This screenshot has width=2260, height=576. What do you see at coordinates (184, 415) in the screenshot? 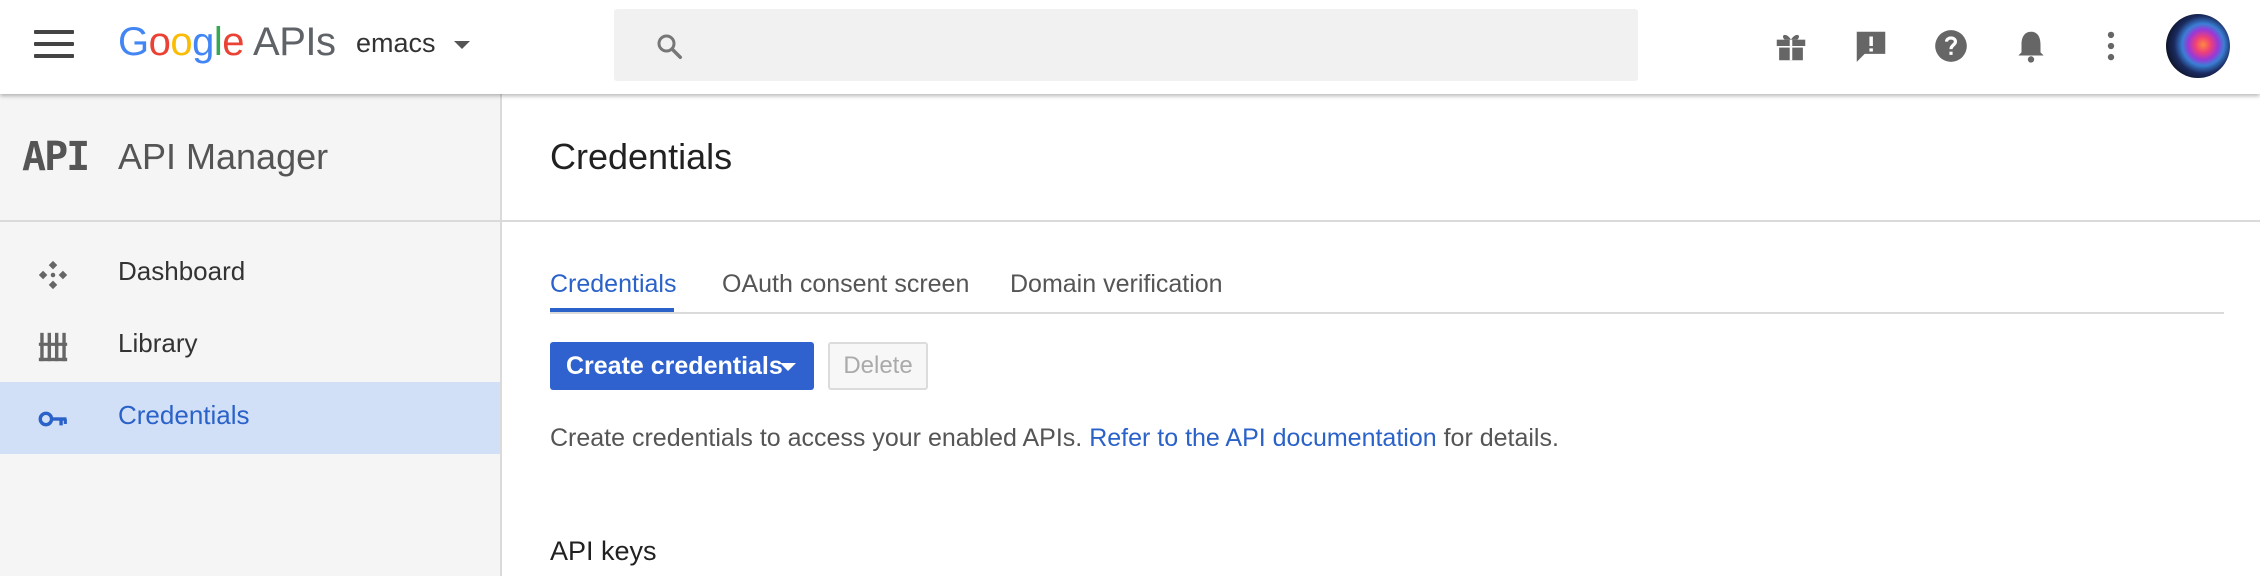
I see `sidebar-item-label: Credentials` at bounding box center [184, 415].